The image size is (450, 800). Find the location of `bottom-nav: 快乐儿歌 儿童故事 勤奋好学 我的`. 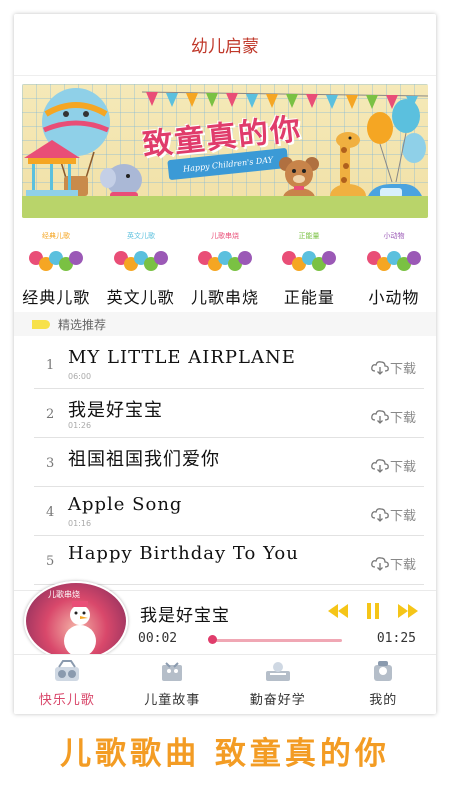

bottom-nav: 快乐儿歌 儿童故事 勤奋好学 我的 is located at coordinates (225, 684).